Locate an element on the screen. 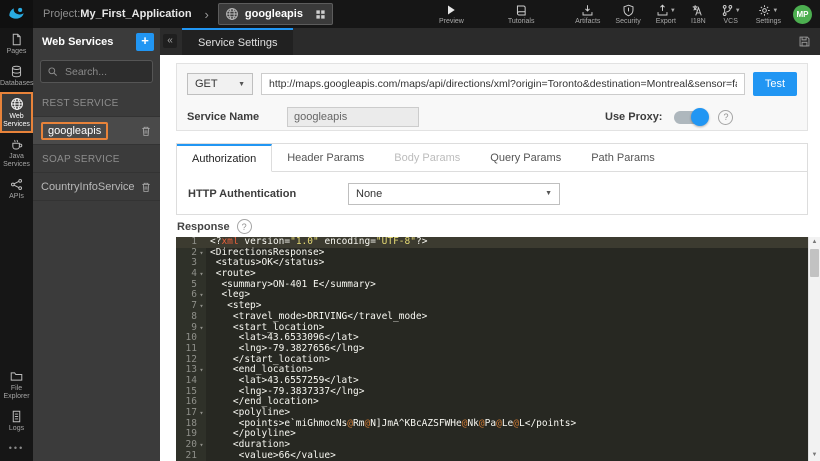  http-authentication-value: None is located at coordinates (369, 193).